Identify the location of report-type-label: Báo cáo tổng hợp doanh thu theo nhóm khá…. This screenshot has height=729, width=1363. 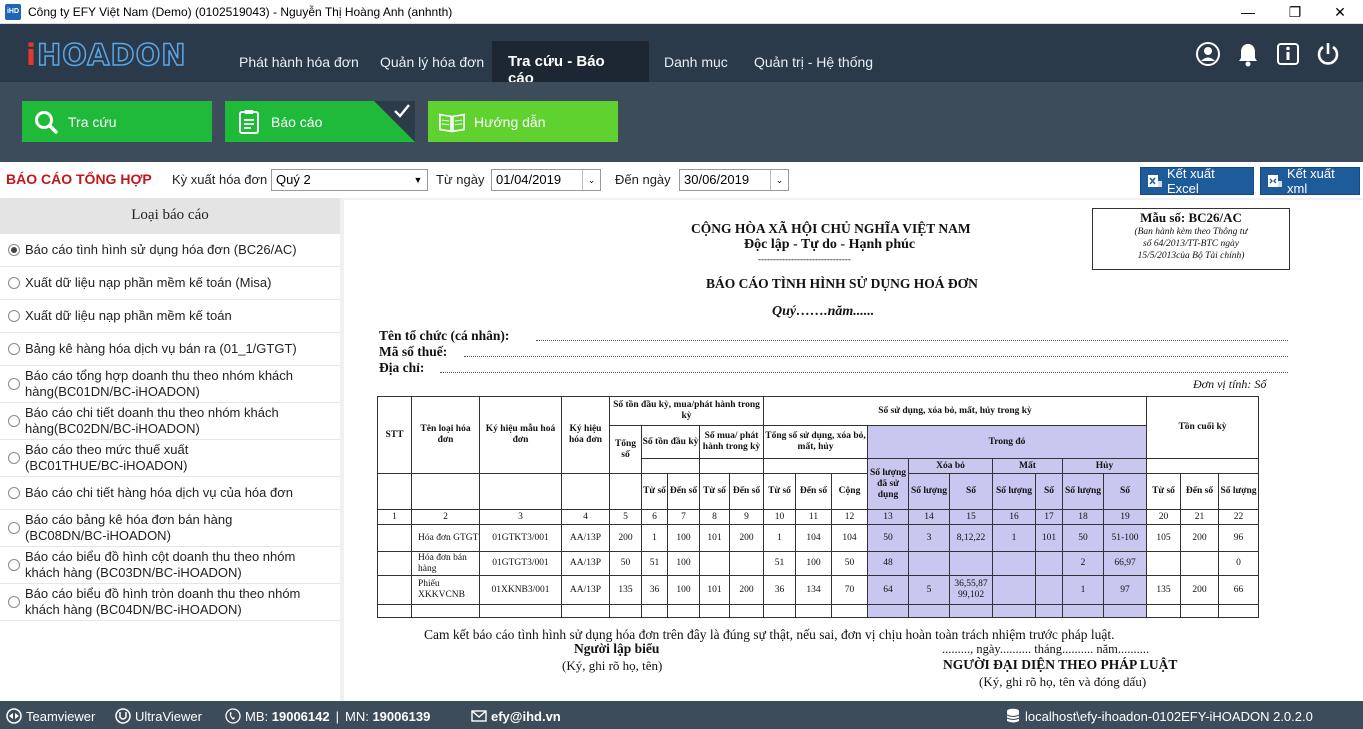
(159, 384).